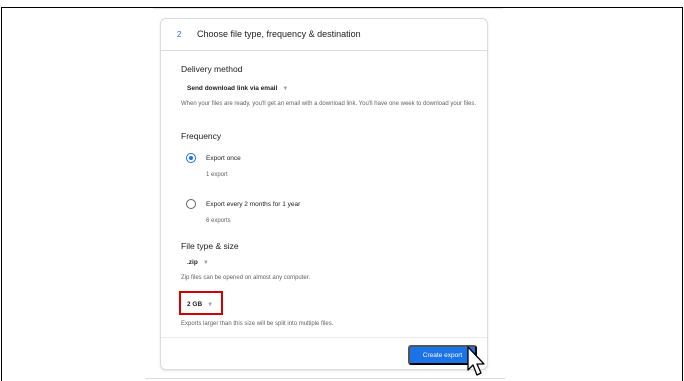  I want to click on card-footer-divider, so click(324, 337).